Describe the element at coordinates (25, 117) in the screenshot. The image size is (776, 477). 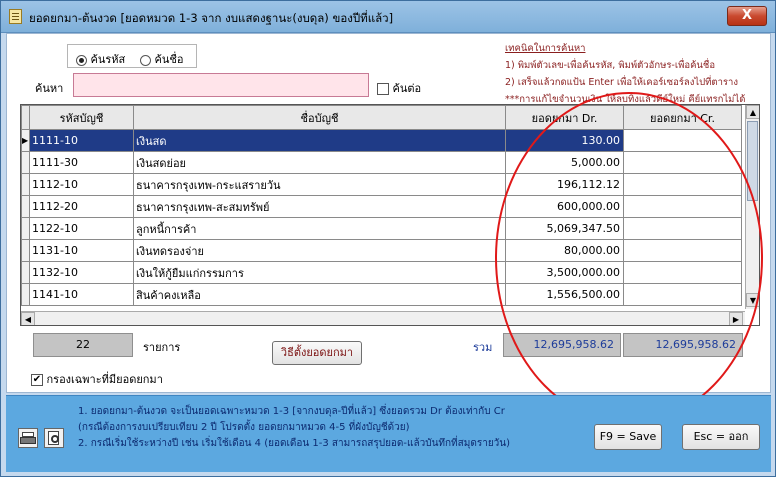
I see `grid-header-indicator` at that location.